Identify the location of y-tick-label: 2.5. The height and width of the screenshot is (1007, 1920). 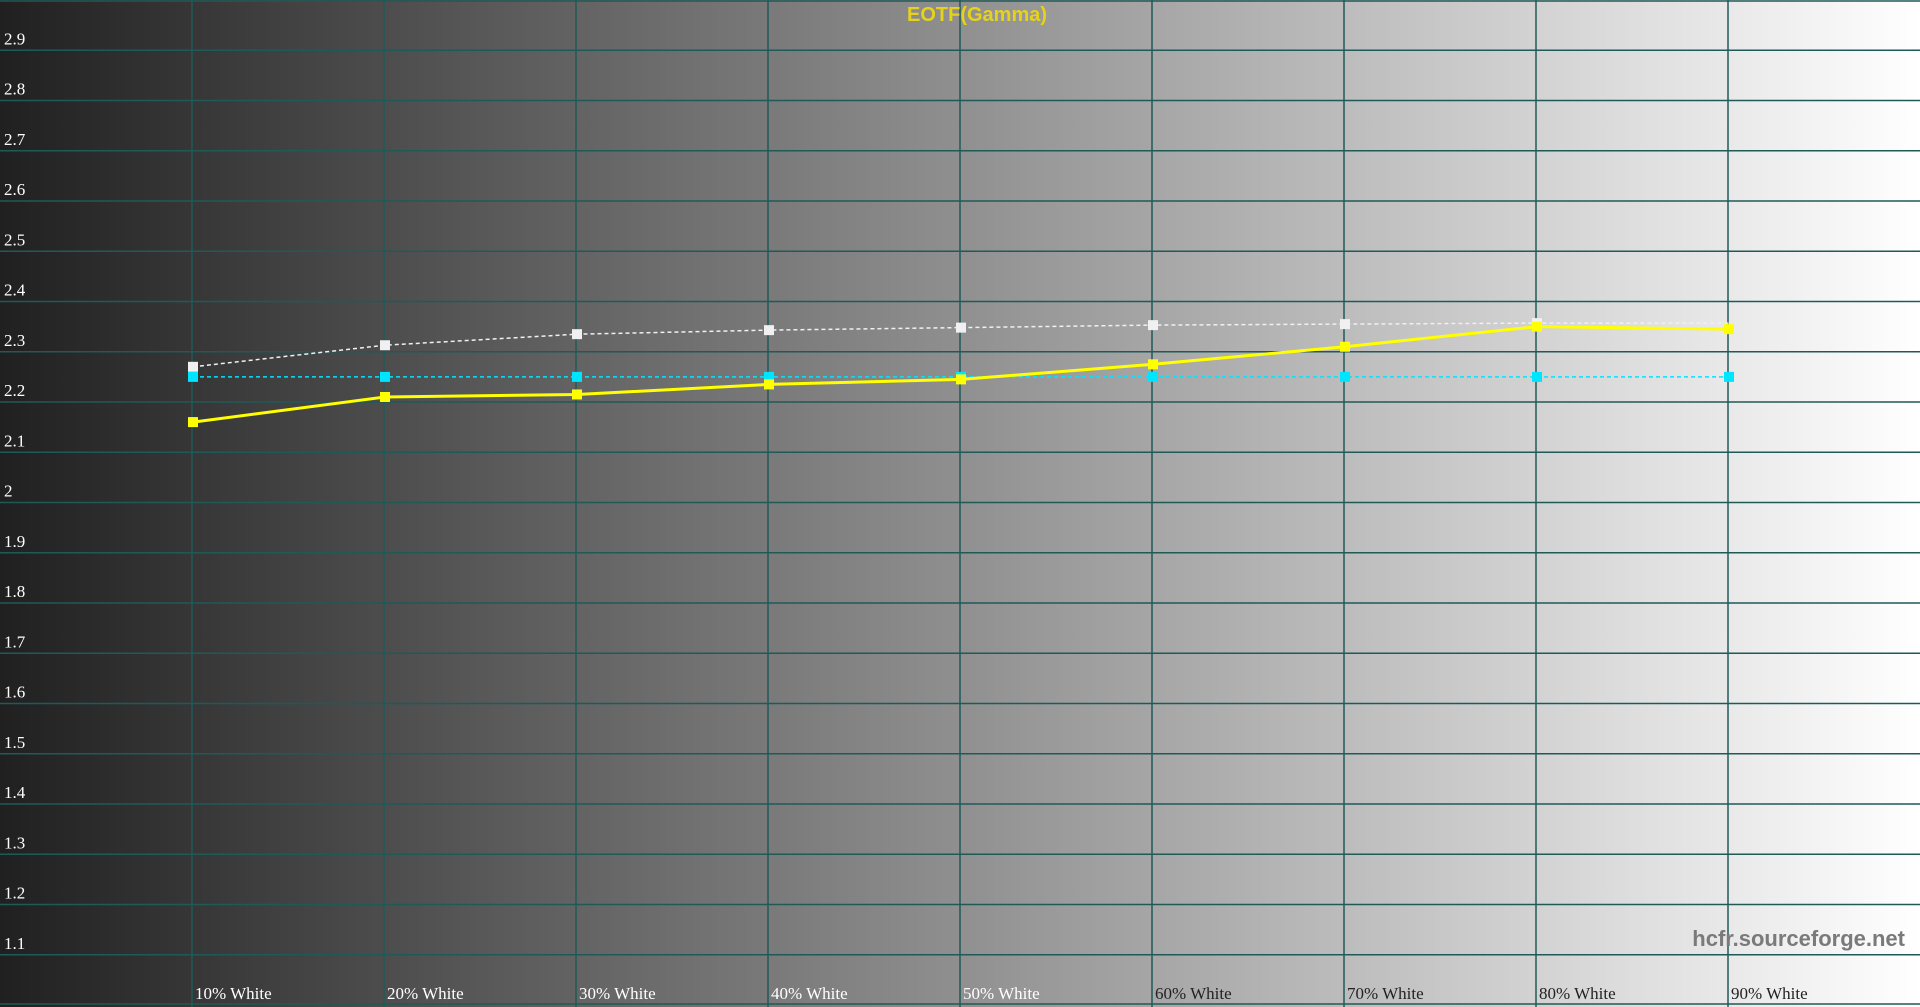
(14, 239).